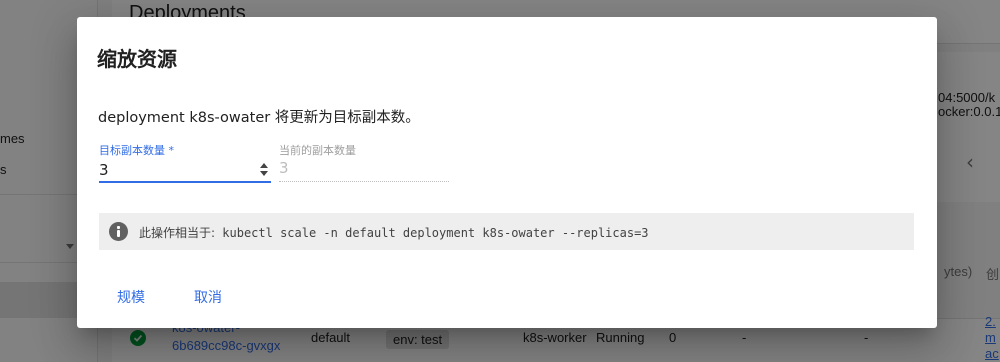 The image size is (1000, 362). What do you see at coordinates (131, 297) in the screenshot?
I see `scale-button: 规模` at bounding box center [131, 297].